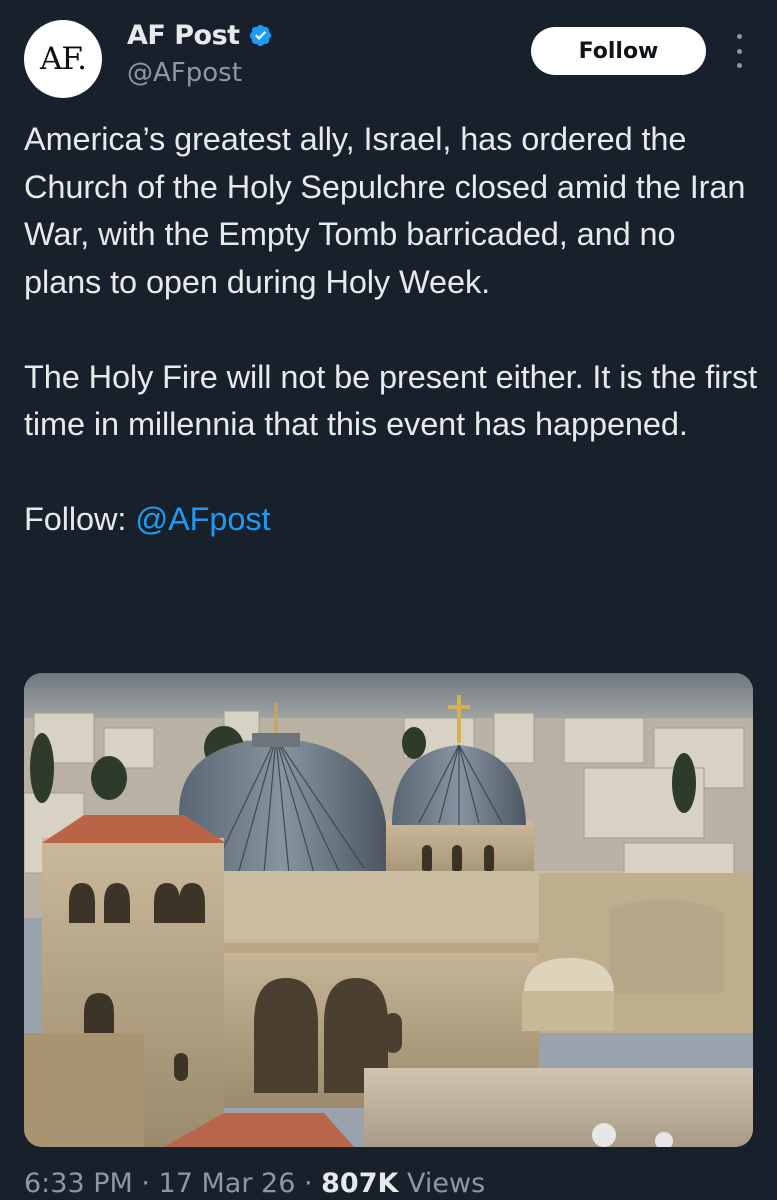 The height and width of the screenshot is (1200, 777). What do you see at coordinates (276, 740) in the screenshot?
I see `big-dome-drum` at bounding box center [276, 740].